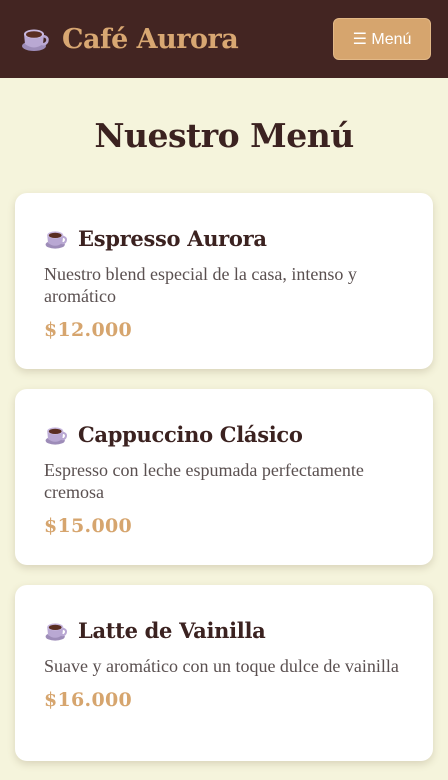  I want to click on menu-item-price: $16.000, so click(88, 700).